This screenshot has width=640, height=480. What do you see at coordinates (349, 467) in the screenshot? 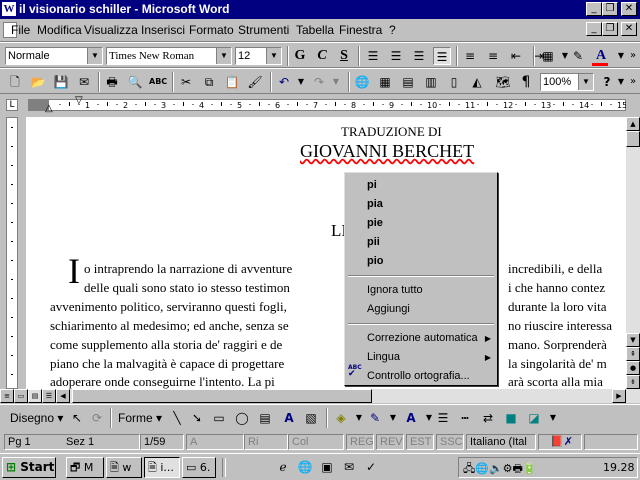
I see `channels-icon: ✉` at bounding box center [349, 467].